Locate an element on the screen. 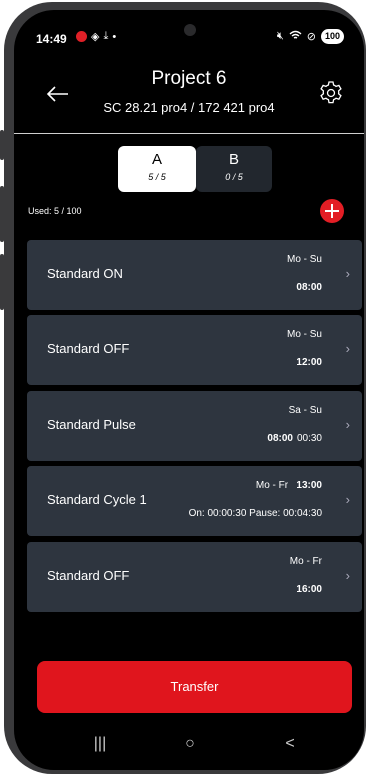 The height and width of the screenshot is (776, 370). program-time: 08:00 00:30 is located at coordinates (294, 438).